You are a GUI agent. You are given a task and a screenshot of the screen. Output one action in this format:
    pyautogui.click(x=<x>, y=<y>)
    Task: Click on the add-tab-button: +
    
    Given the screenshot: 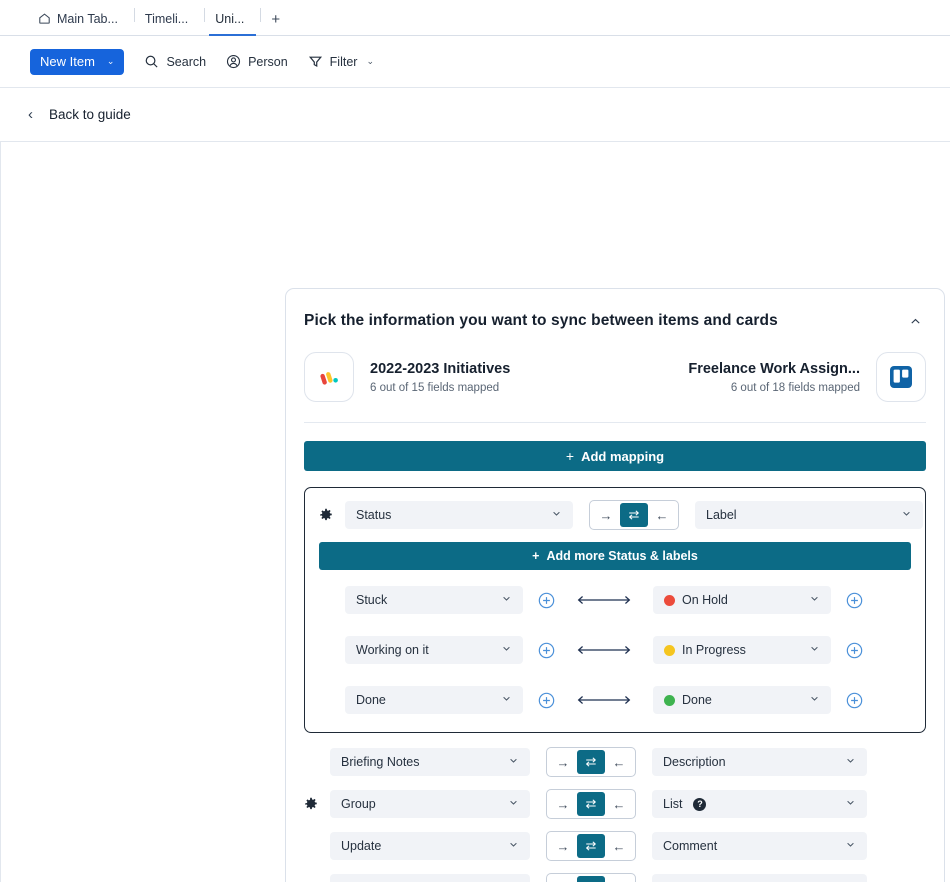 What is the action you would take?
    pyautogui.click(x=275, y=23)
    